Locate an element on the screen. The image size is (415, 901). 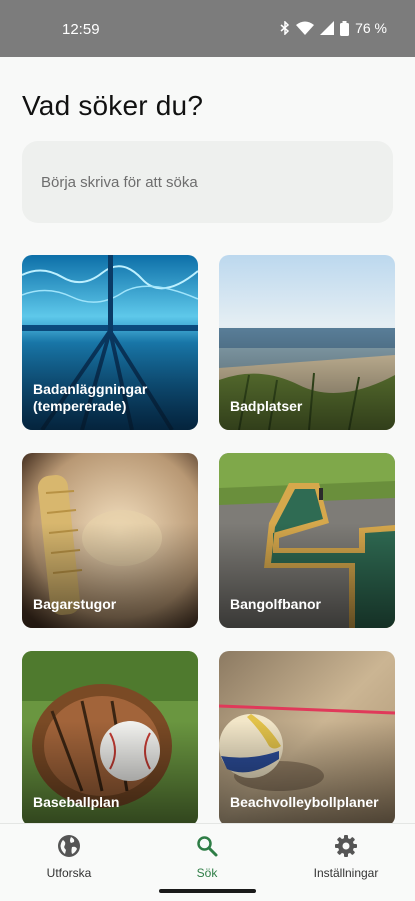
gear-icon is located at coordinates (346, 846).